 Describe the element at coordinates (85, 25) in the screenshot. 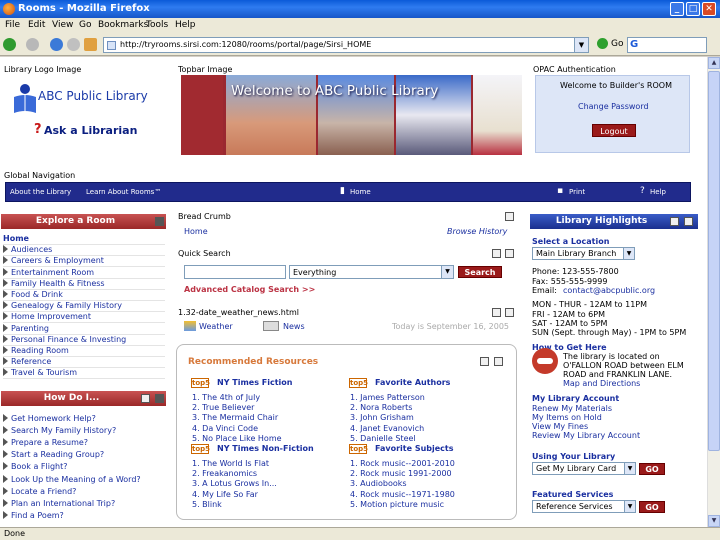

I see `menu-go: Go` at that location.